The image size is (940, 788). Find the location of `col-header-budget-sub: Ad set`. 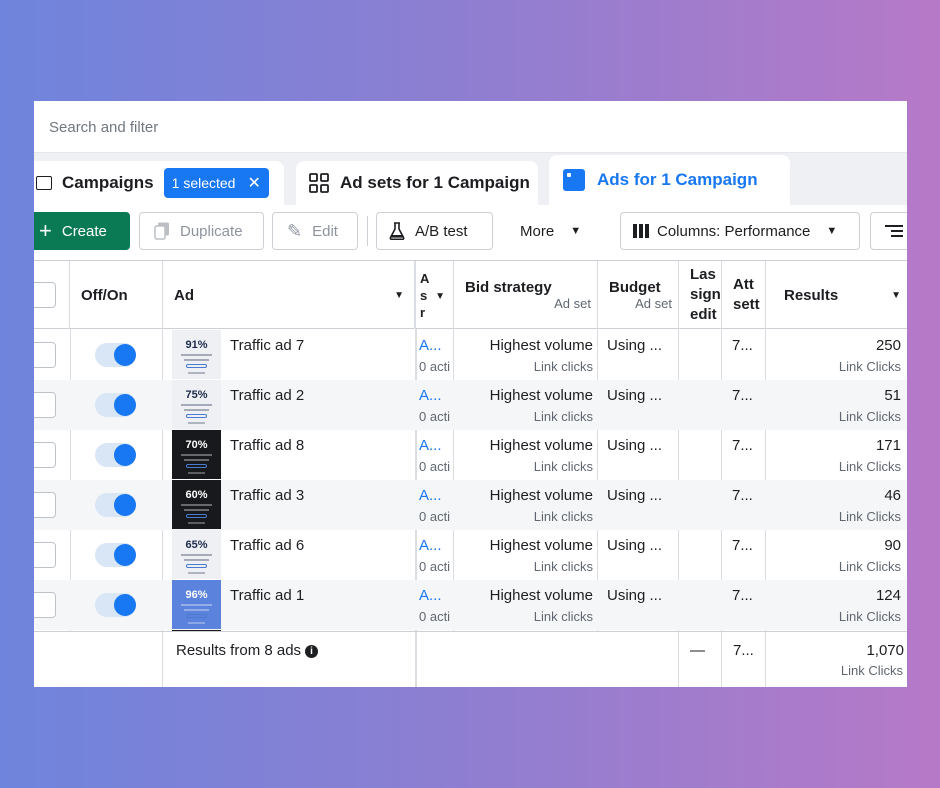

col-header-budget-sub: Ad set is located at coordinates (653, 303).